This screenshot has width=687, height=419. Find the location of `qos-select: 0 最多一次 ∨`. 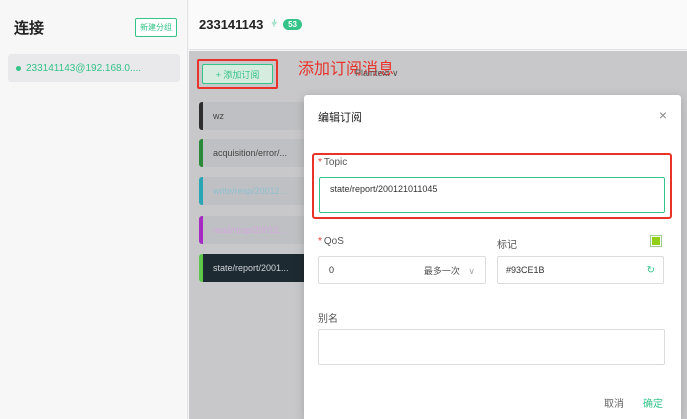

qos-select: 0 最多一次 ∨ is located at coordinates (402, 270).